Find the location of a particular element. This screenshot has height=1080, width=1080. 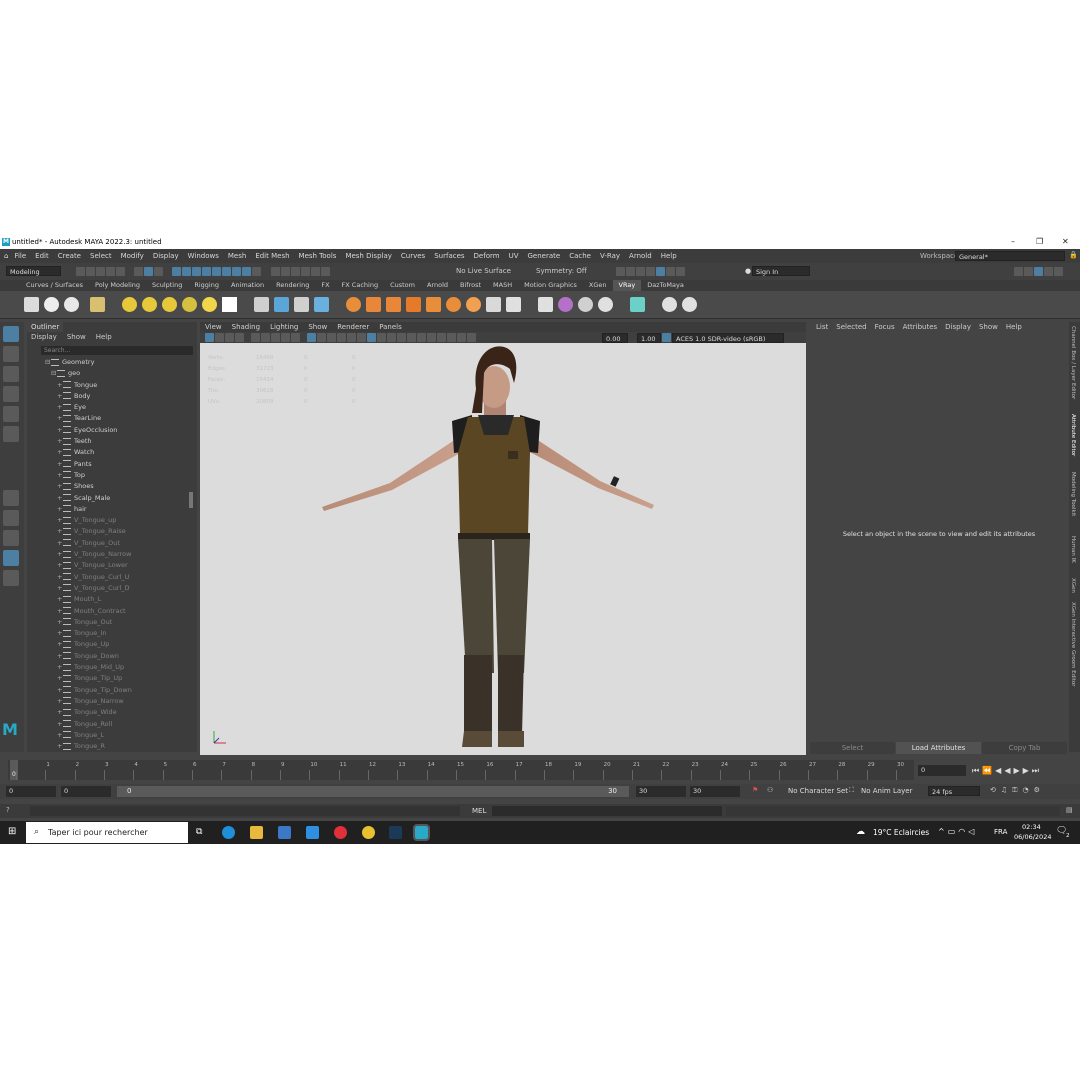

search-icon is located at coordinates (11, 578).